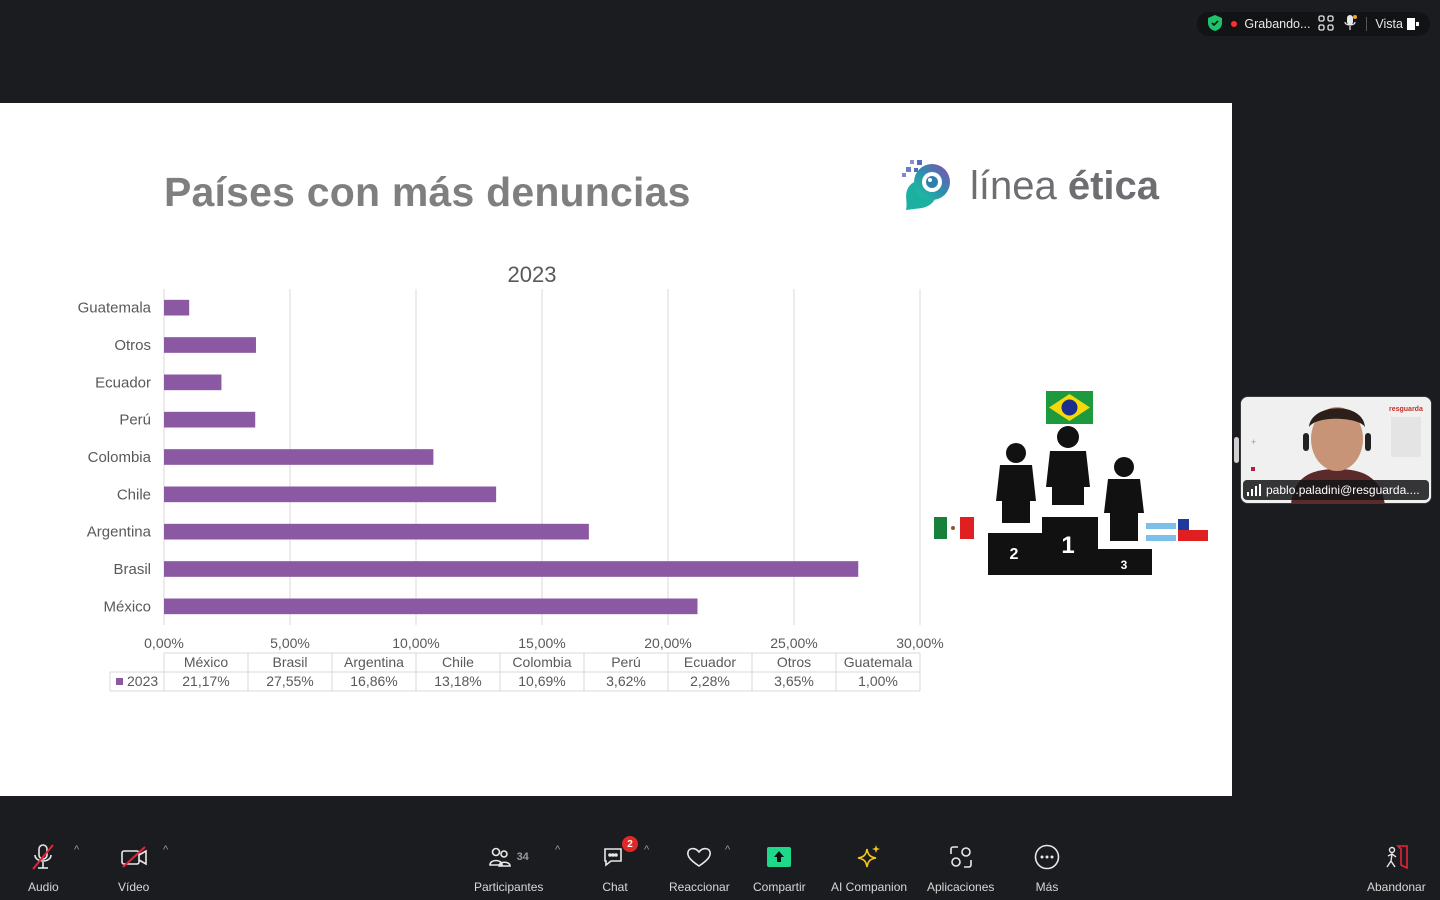 The image size is (1440, 900). I want to click on ai-companion-label: AI Companion, so click(869, 887).